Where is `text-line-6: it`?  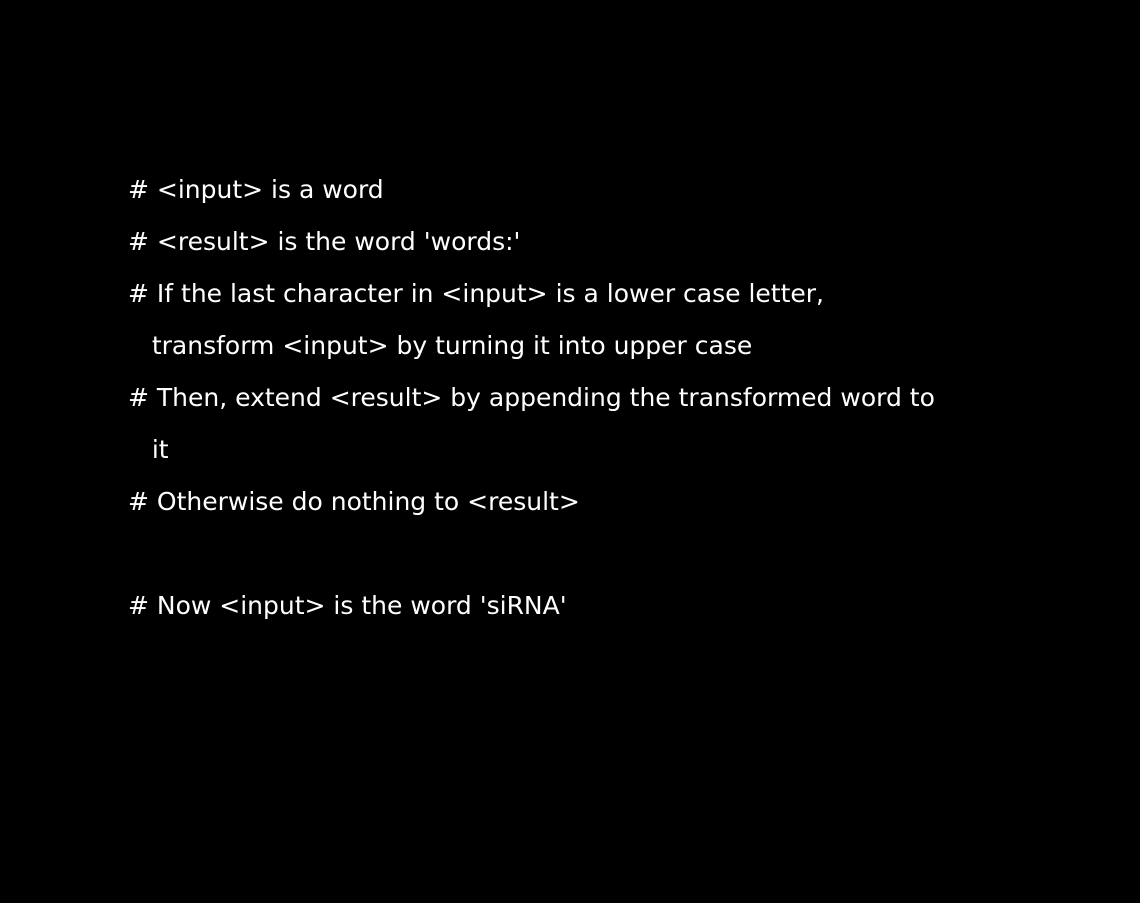
text-line-6: it is located at coordinates (148, 449).